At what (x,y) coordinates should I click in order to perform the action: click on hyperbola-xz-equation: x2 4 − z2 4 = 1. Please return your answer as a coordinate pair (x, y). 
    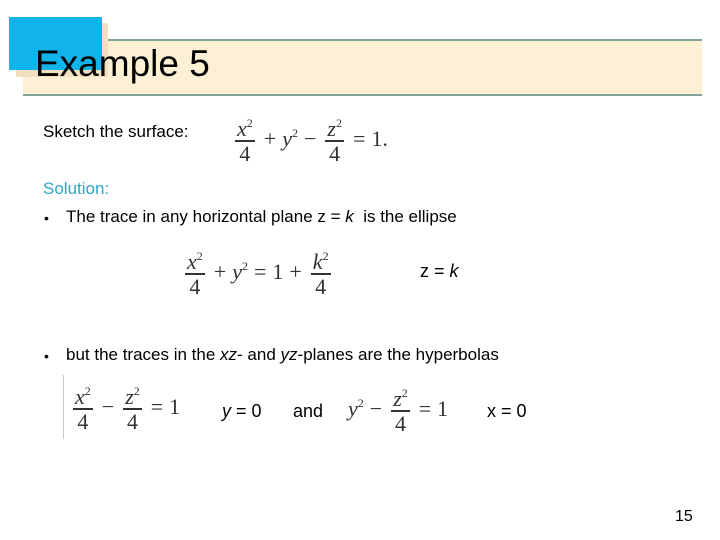
    Looking at the image, I should click on (125, 407).